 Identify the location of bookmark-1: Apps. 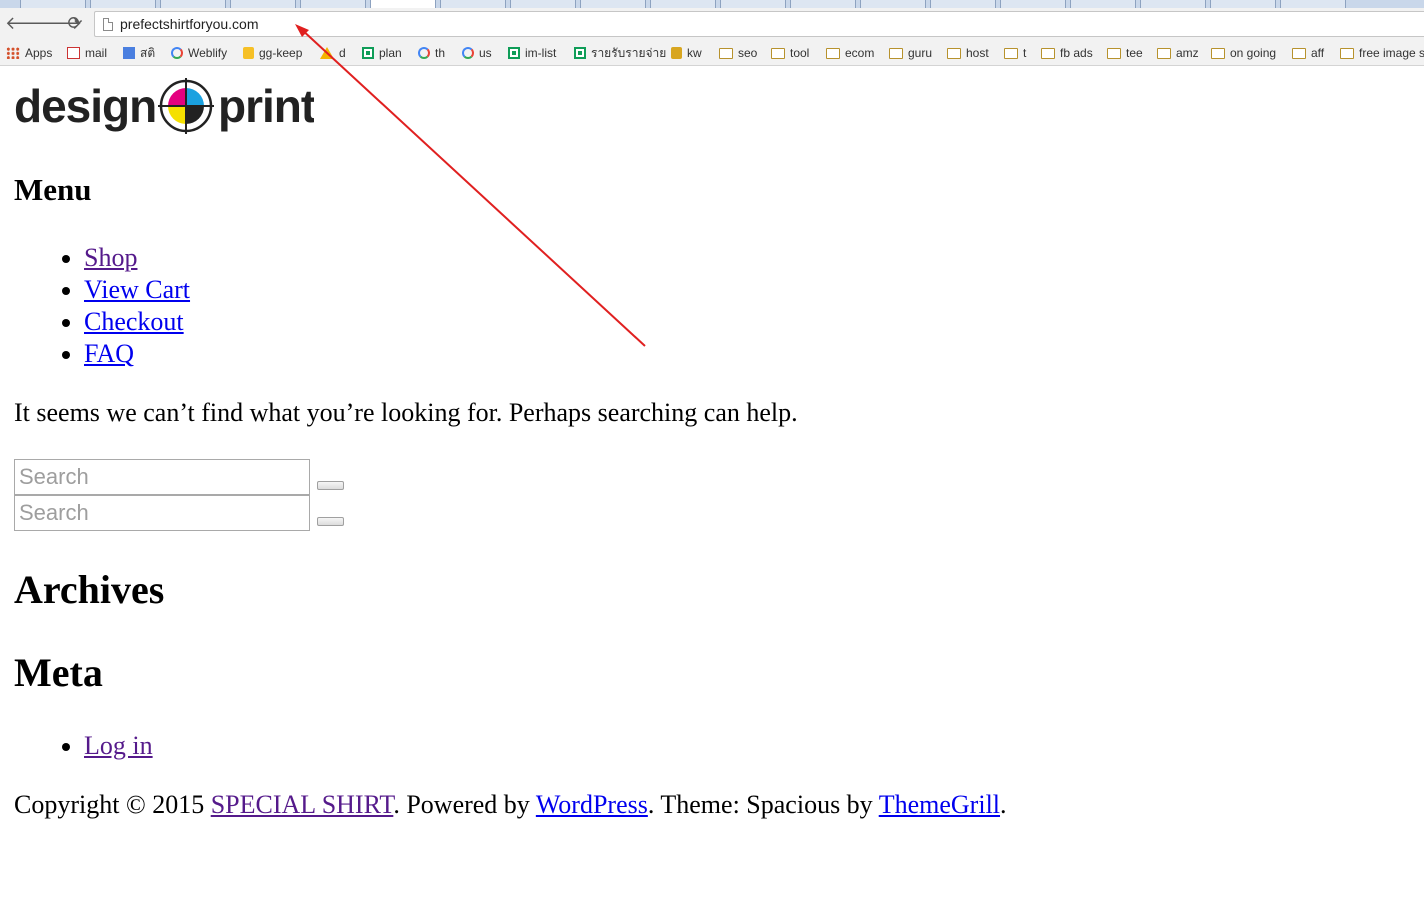
(29, 53).